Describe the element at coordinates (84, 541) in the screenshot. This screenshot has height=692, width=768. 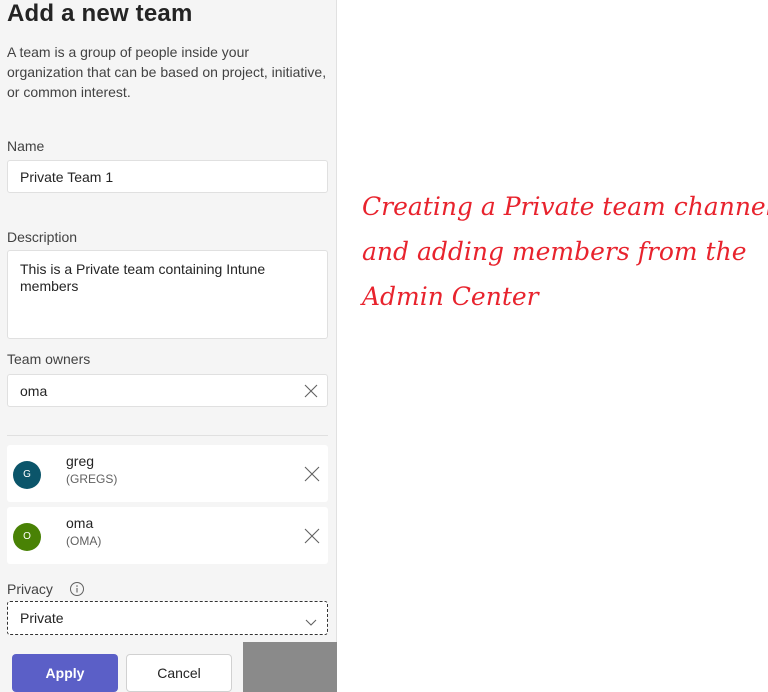
I see `owner-id: (OMA)` at that location.